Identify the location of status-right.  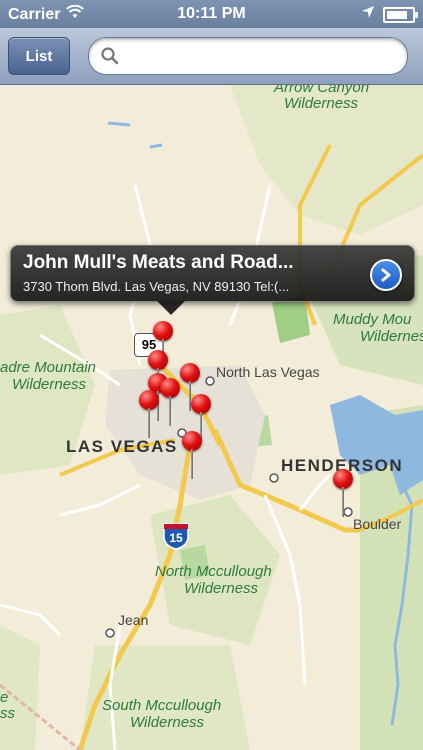
(389, 14).